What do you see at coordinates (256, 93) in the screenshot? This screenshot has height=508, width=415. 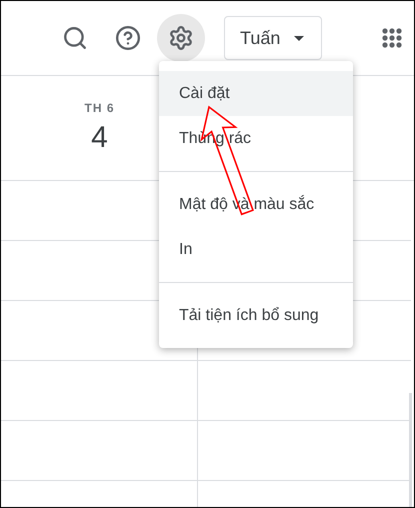 I see `menu-item: Cài đặt` at bounding box center [256, 93].